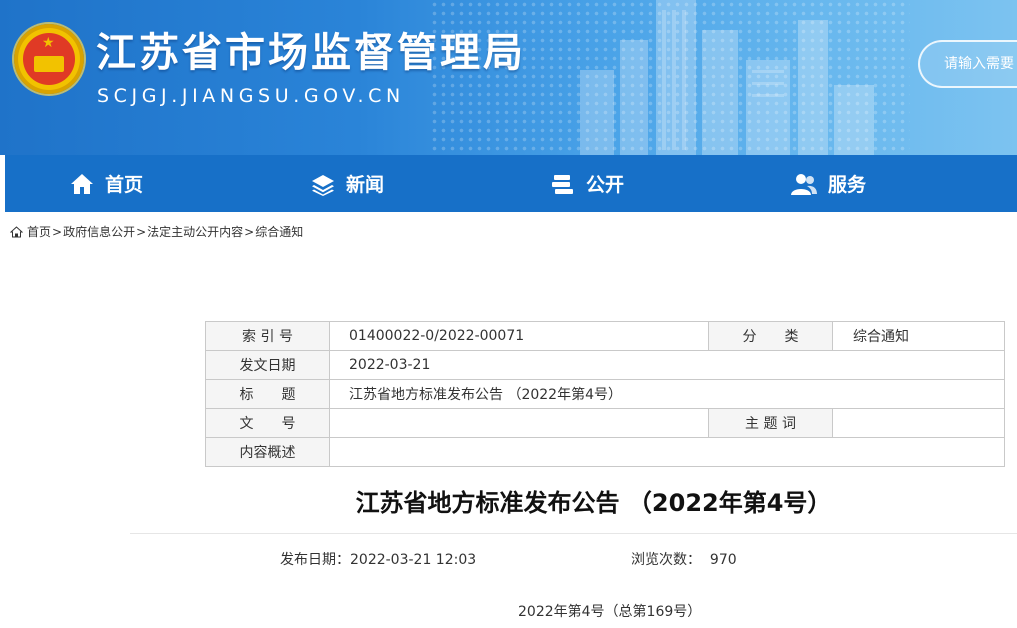  What do you see at coordinates (593, 503) in the screenshot?
I see `article-title: 江苏省地方标准发布公告 （2022年第4号）` at bounding box center [593, 503].